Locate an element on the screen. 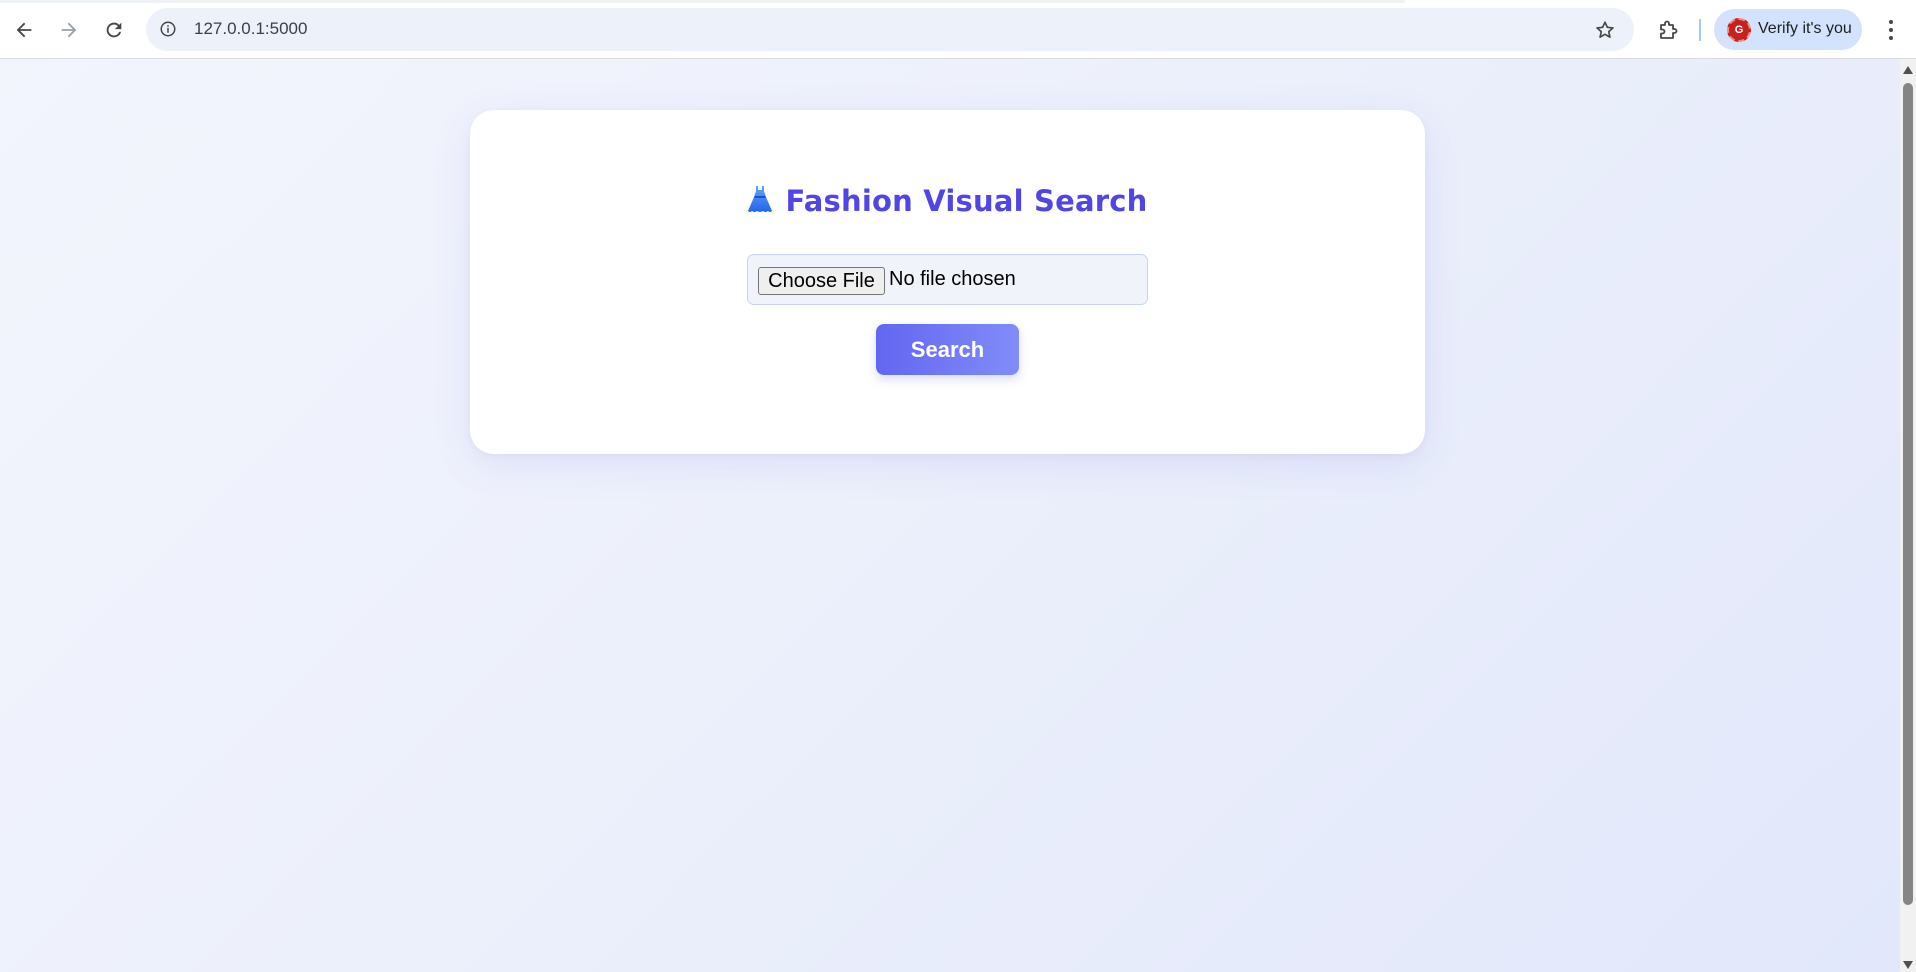  scroll-up-arrow-icon is located at coordinates (1908, 70).